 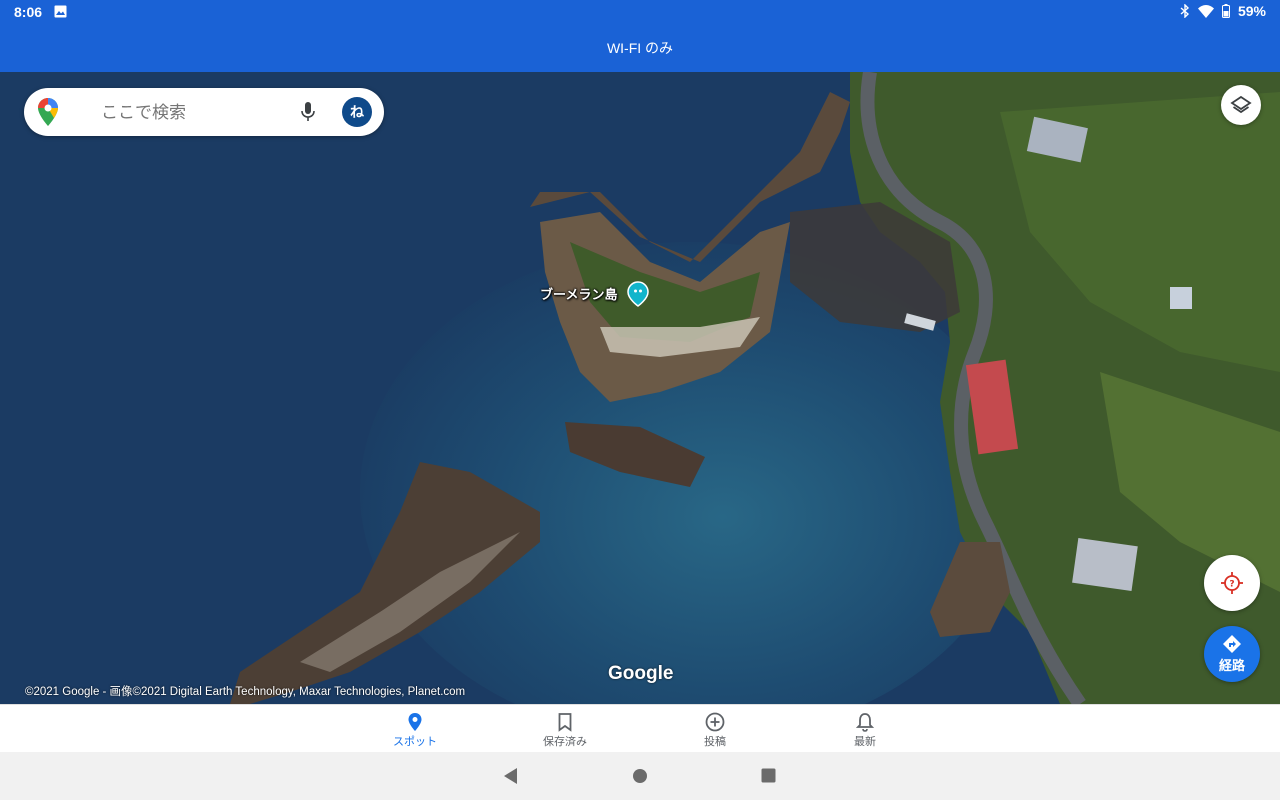 I want to click on location-pin-icon, so click(x=415, y=722).